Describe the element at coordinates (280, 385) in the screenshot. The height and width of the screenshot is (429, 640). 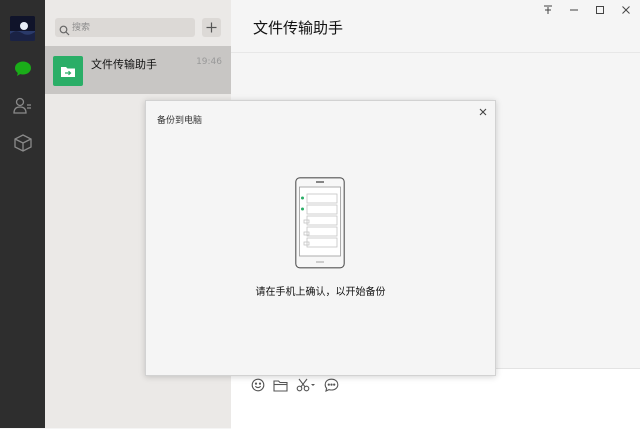
I see `folder-icon` at that location.